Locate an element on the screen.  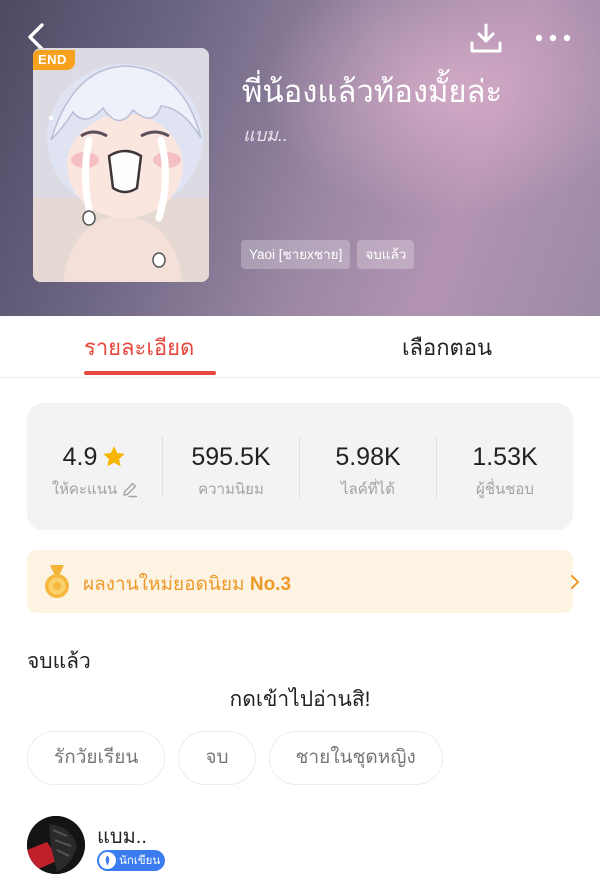
tab-details: รายละเอียด is located at coordinates (139, 347).